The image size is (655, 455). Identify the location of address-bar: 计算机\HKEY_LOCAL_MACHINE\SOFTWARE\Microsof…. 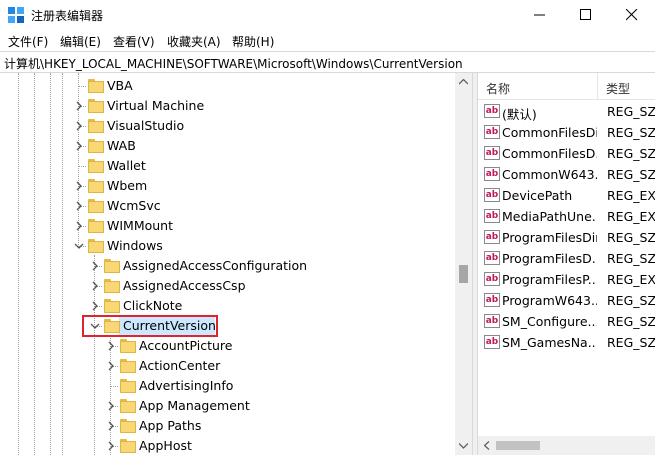
(327, 62).